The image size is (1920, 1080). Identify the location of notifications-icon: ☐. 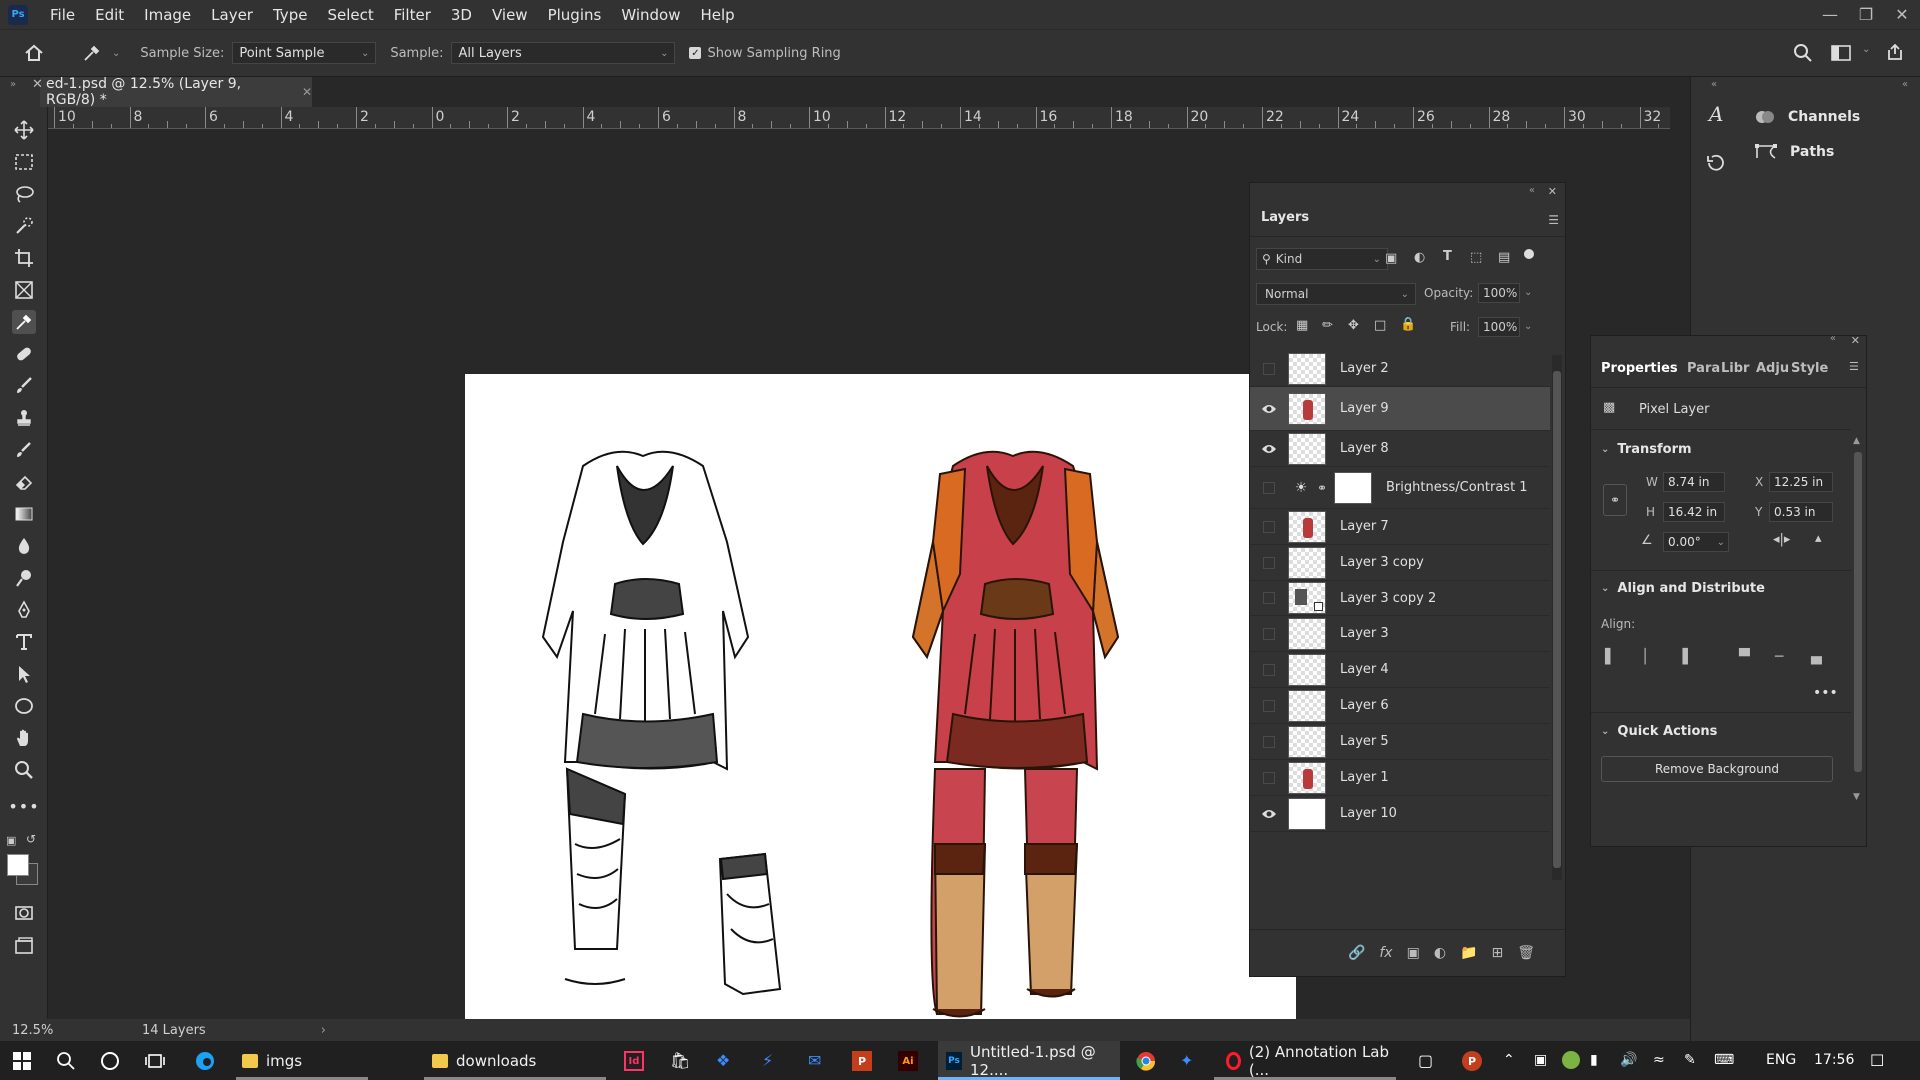
(1877, 1060).